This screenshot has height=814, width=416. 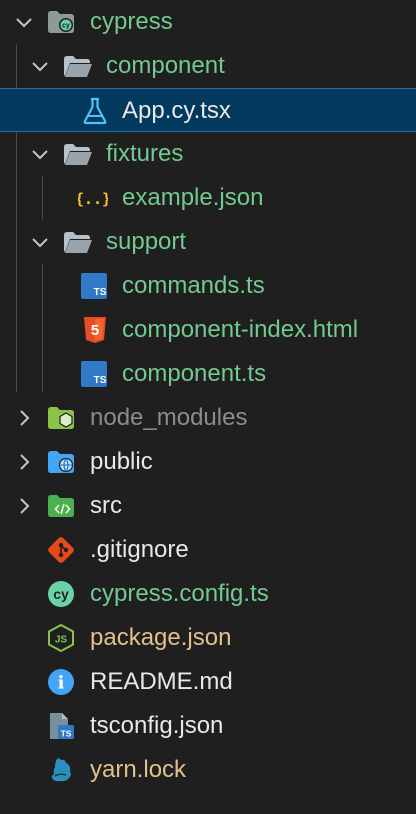 What do you see at coordinates (61, 770) in the screenshot?
I see `yarn-icon` at bounding box center [61, 770].